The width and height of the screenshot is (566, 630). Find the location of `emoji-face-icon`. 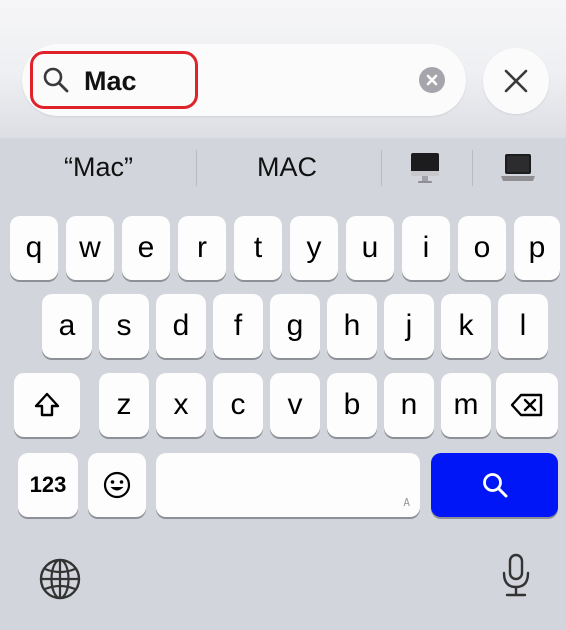

emoji-face-icon is located at coordinates (117, 485).